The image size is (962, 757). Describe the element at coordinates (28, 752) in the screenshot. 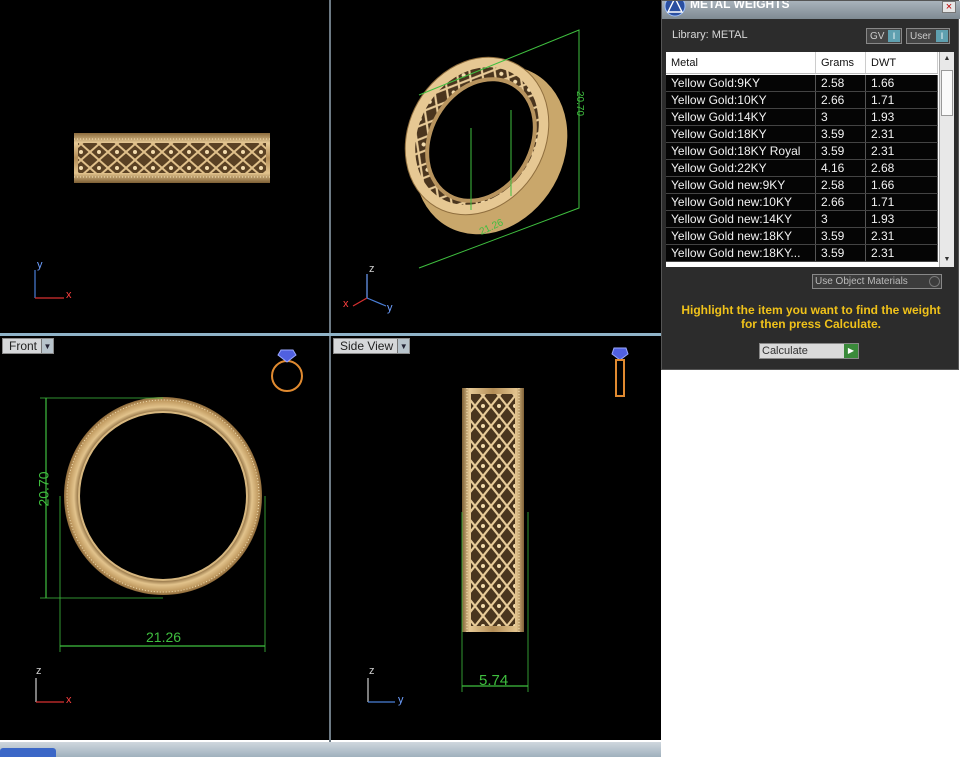

I see `start-button` at that location.